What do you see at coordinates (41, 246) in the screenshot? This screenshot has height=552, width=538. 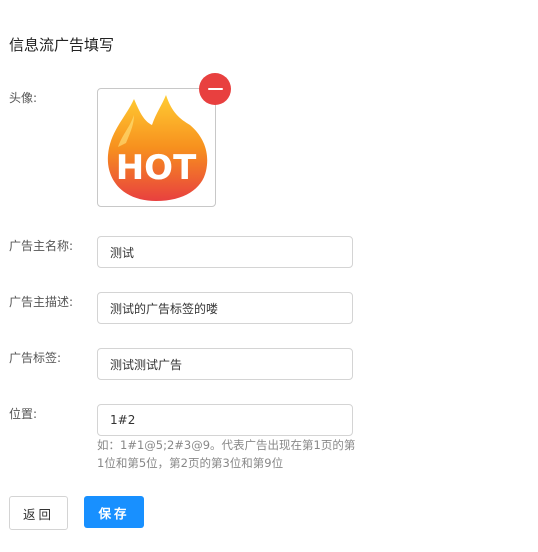 I see `advertiser-name-label: 广告主名称:` at bounding box center [41, 246].